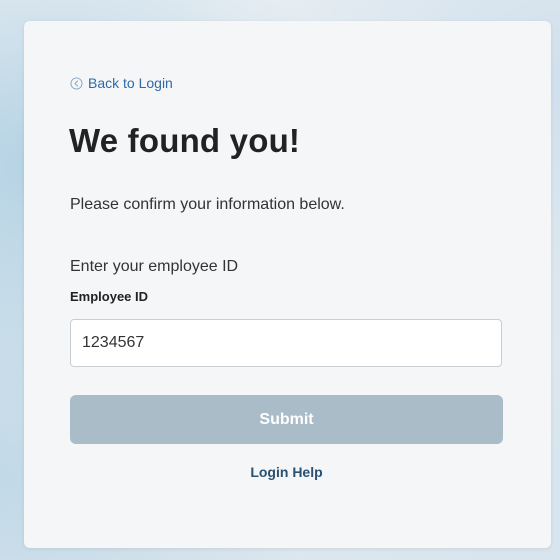 Image resolution: width=560 pixels, height=560 pixels. Describe the element at coordinates (185, 140) in the screenshot. I see `page-title: We found you!` at that location.